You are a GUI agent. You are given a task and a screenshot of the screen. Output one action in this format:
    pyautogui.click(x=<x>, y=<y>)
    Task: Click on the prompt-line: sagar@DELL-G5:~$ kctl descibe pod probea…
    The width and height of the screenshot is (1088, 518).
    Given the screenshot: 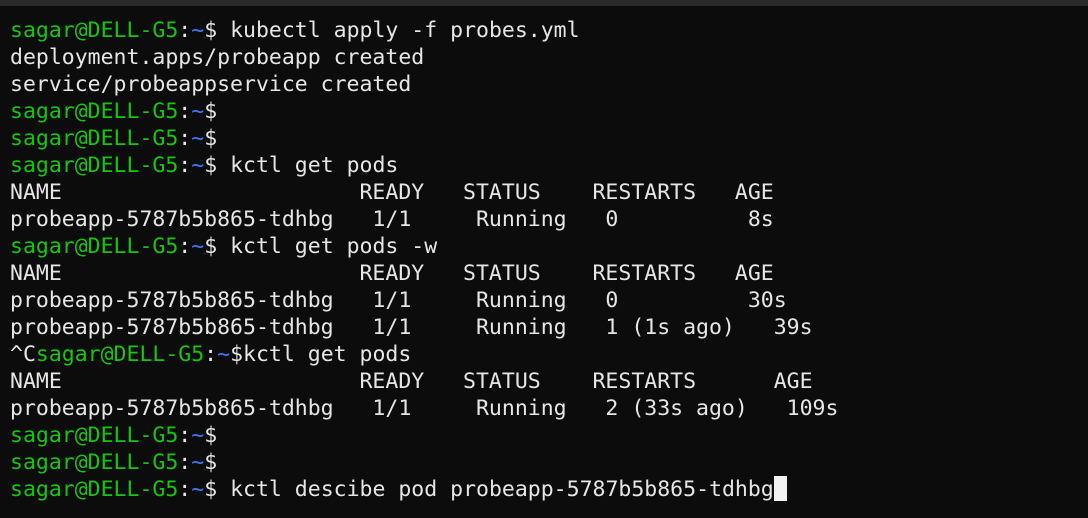 What is the action you would take?
    pyautogui.click(x=545, y=489)
    